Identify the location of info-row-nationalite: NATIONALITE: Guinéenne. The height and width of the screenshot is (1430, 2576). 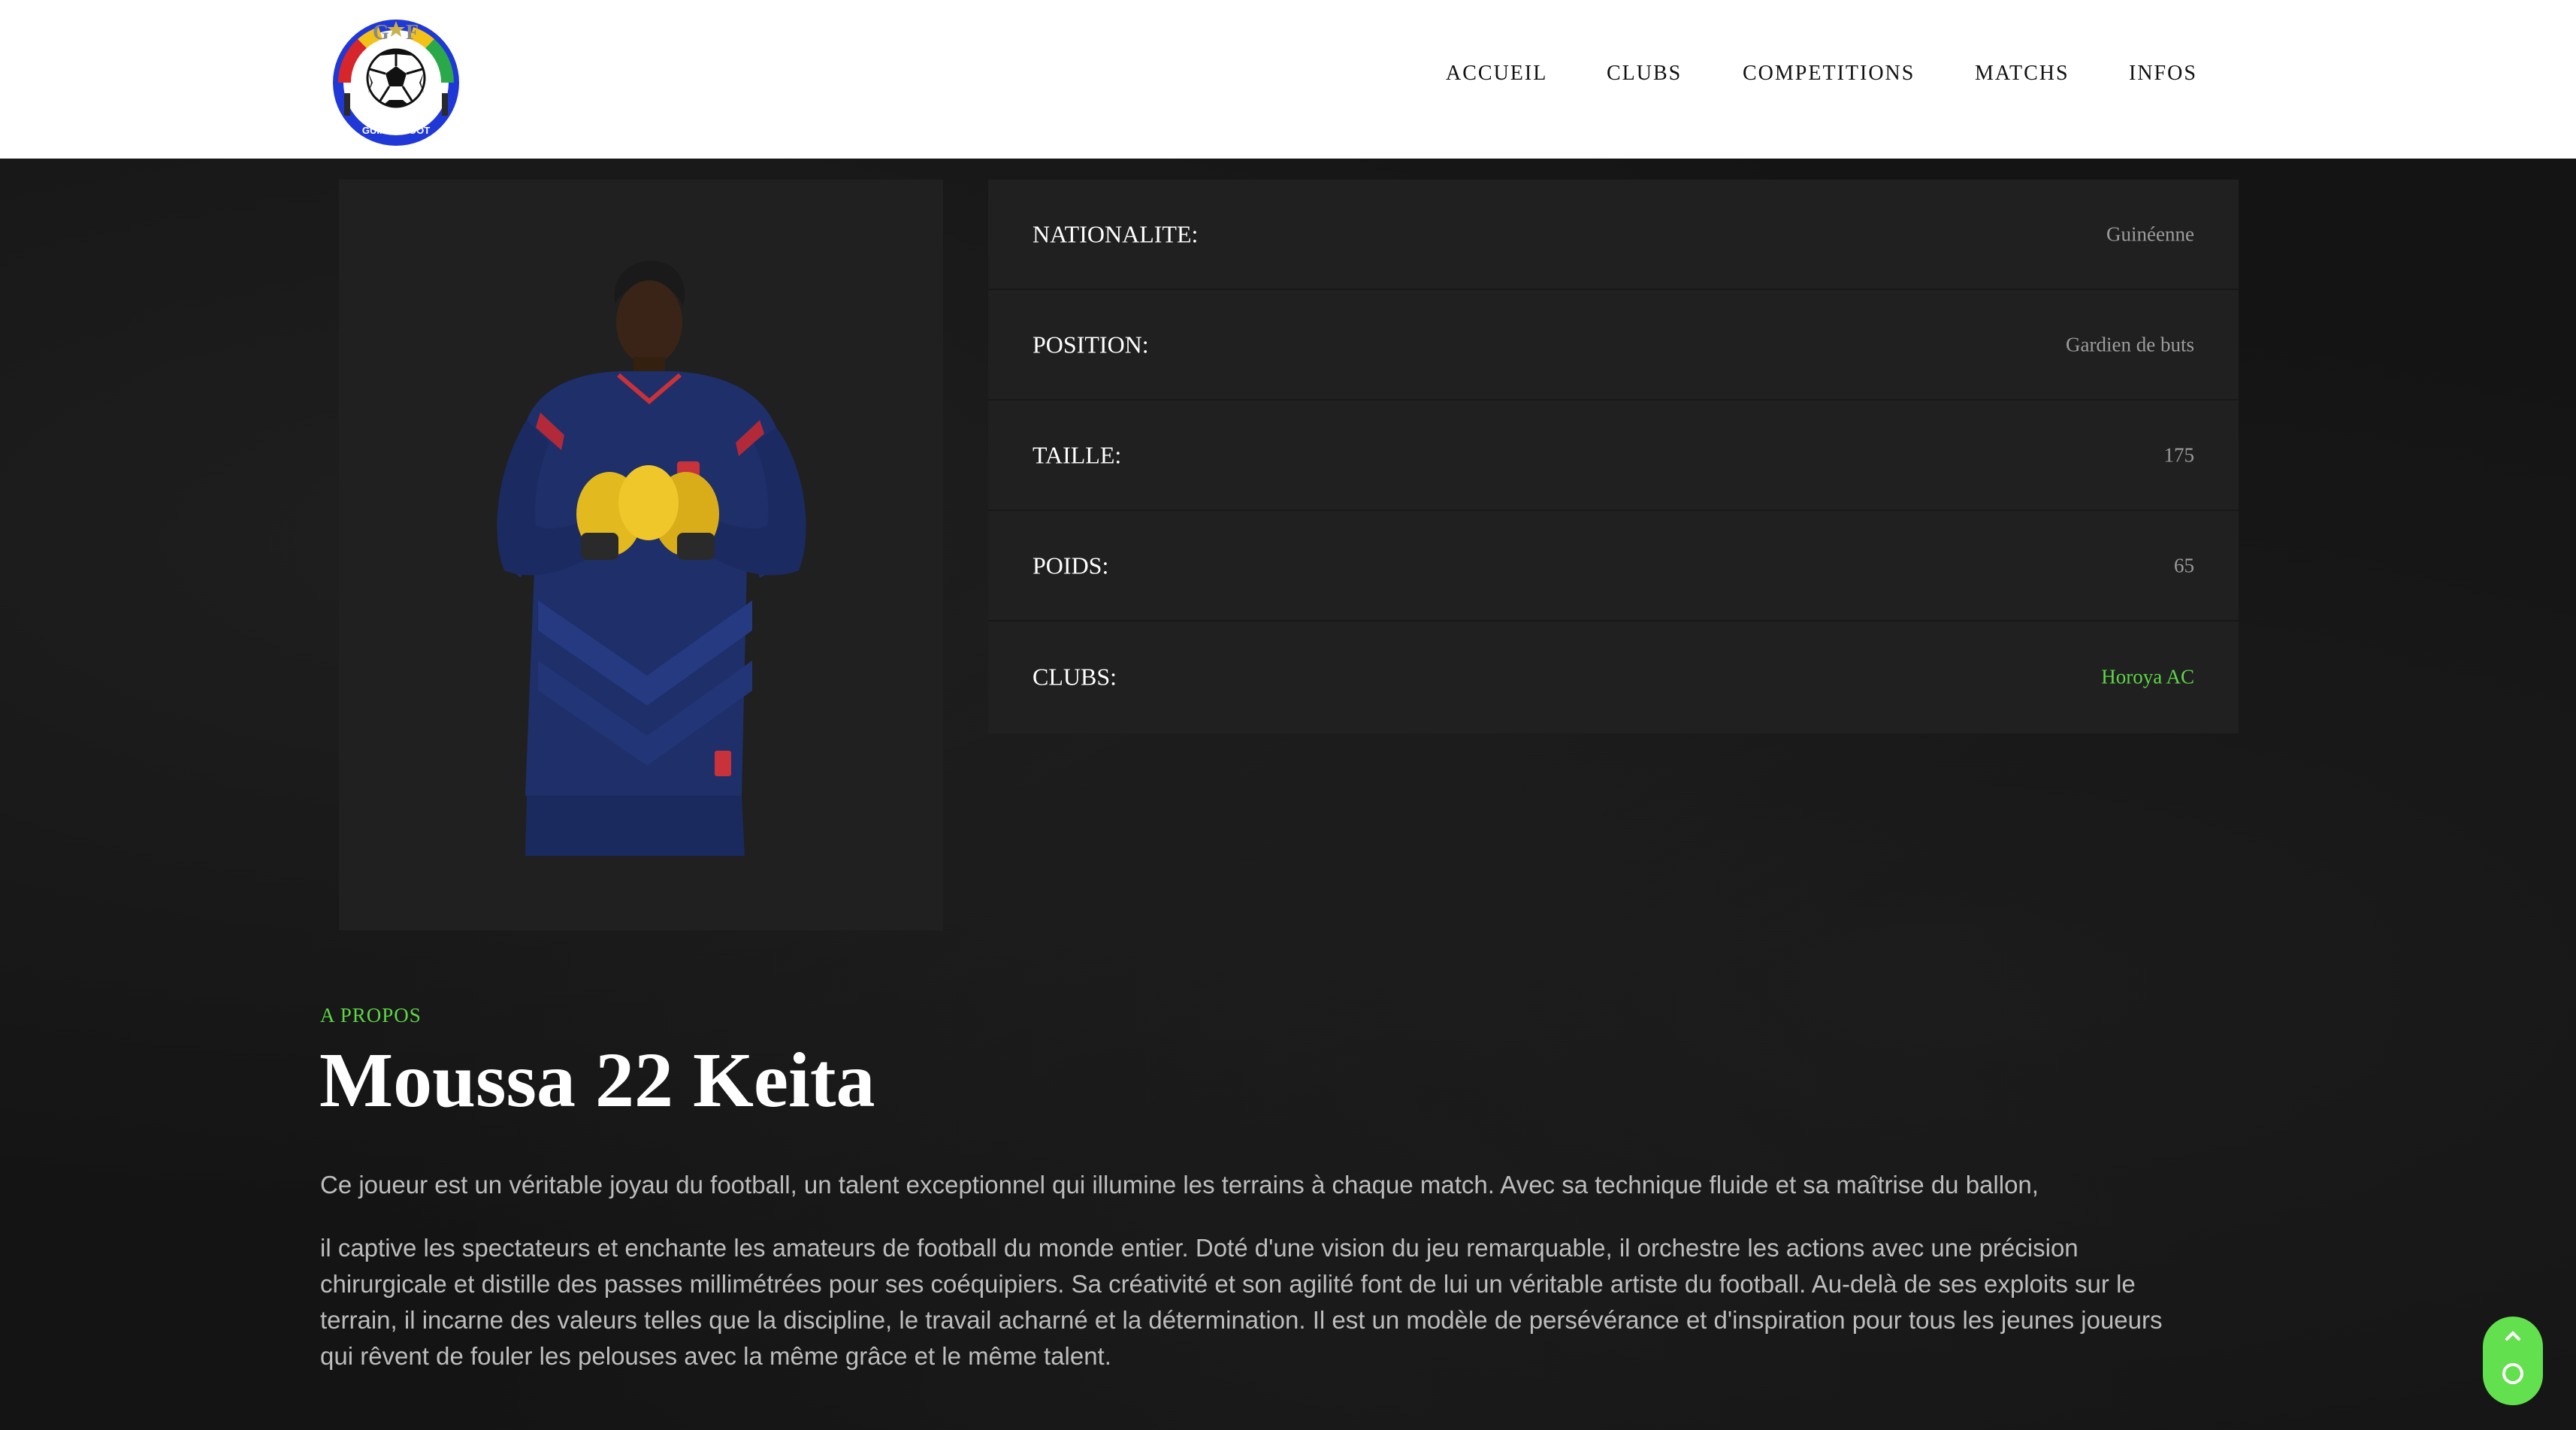
(1613, 235).